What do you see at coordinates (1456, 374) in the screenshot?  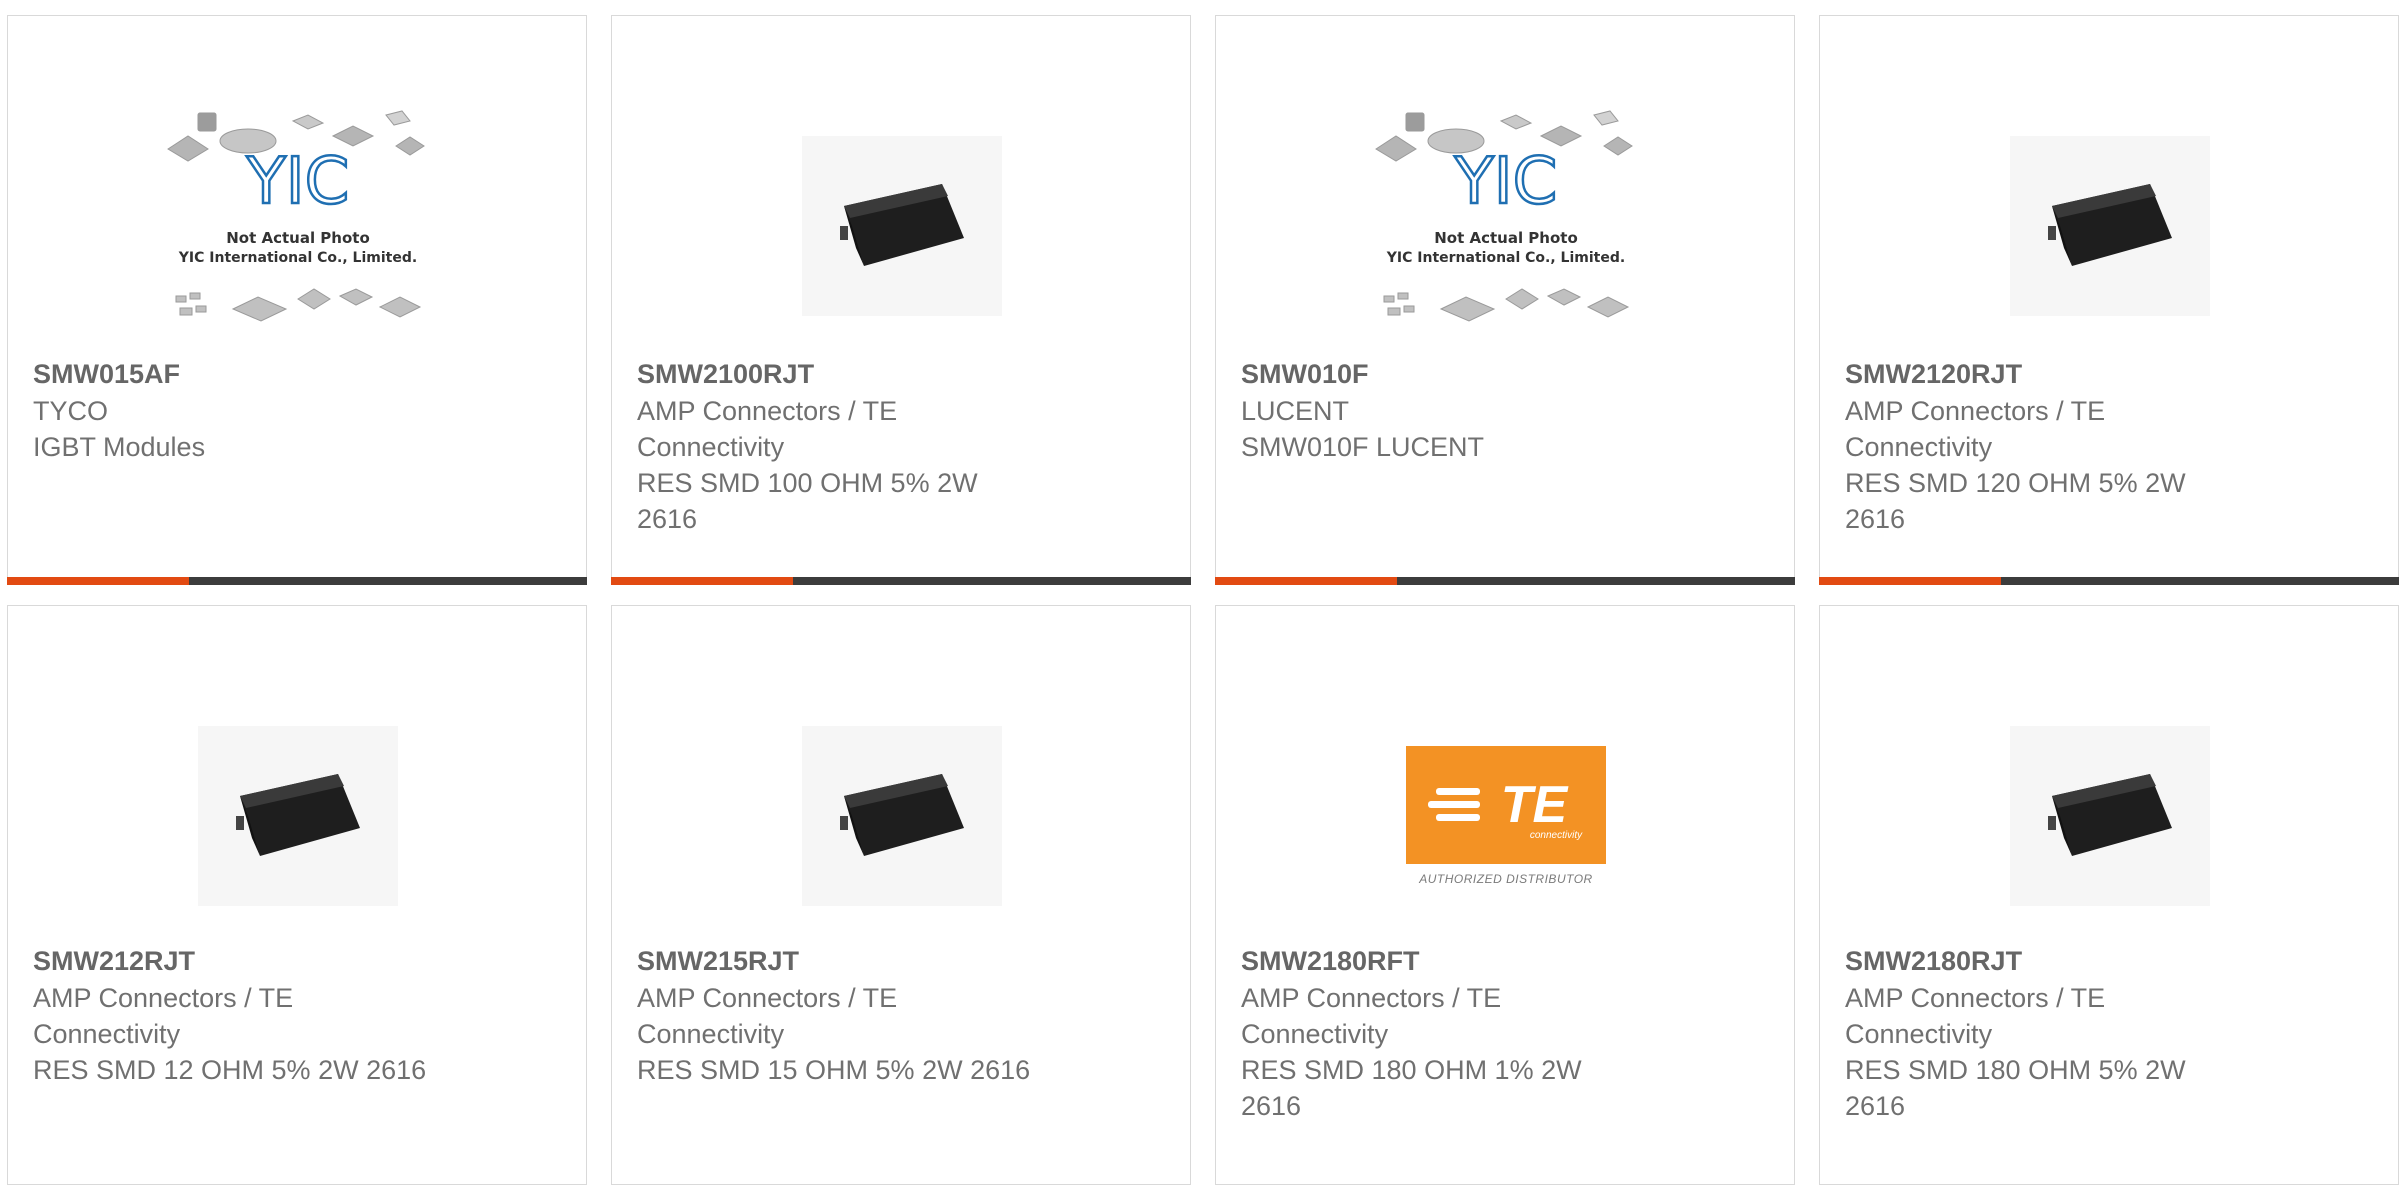 I see `part-number: SMW010F` at bounding box center [1456, 374].